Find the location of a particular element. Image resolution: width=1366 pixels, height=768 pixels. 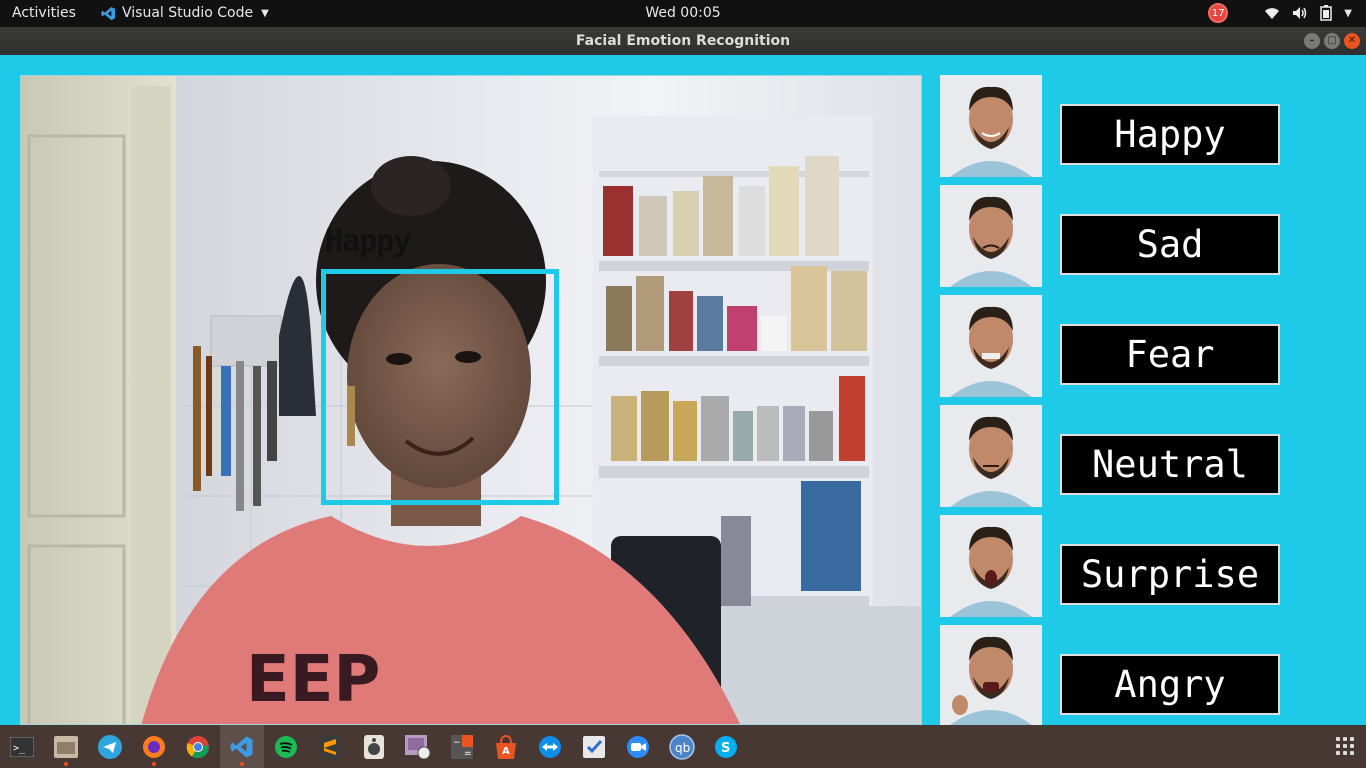

dock-item-software: A is located at coordinates (506, 746).